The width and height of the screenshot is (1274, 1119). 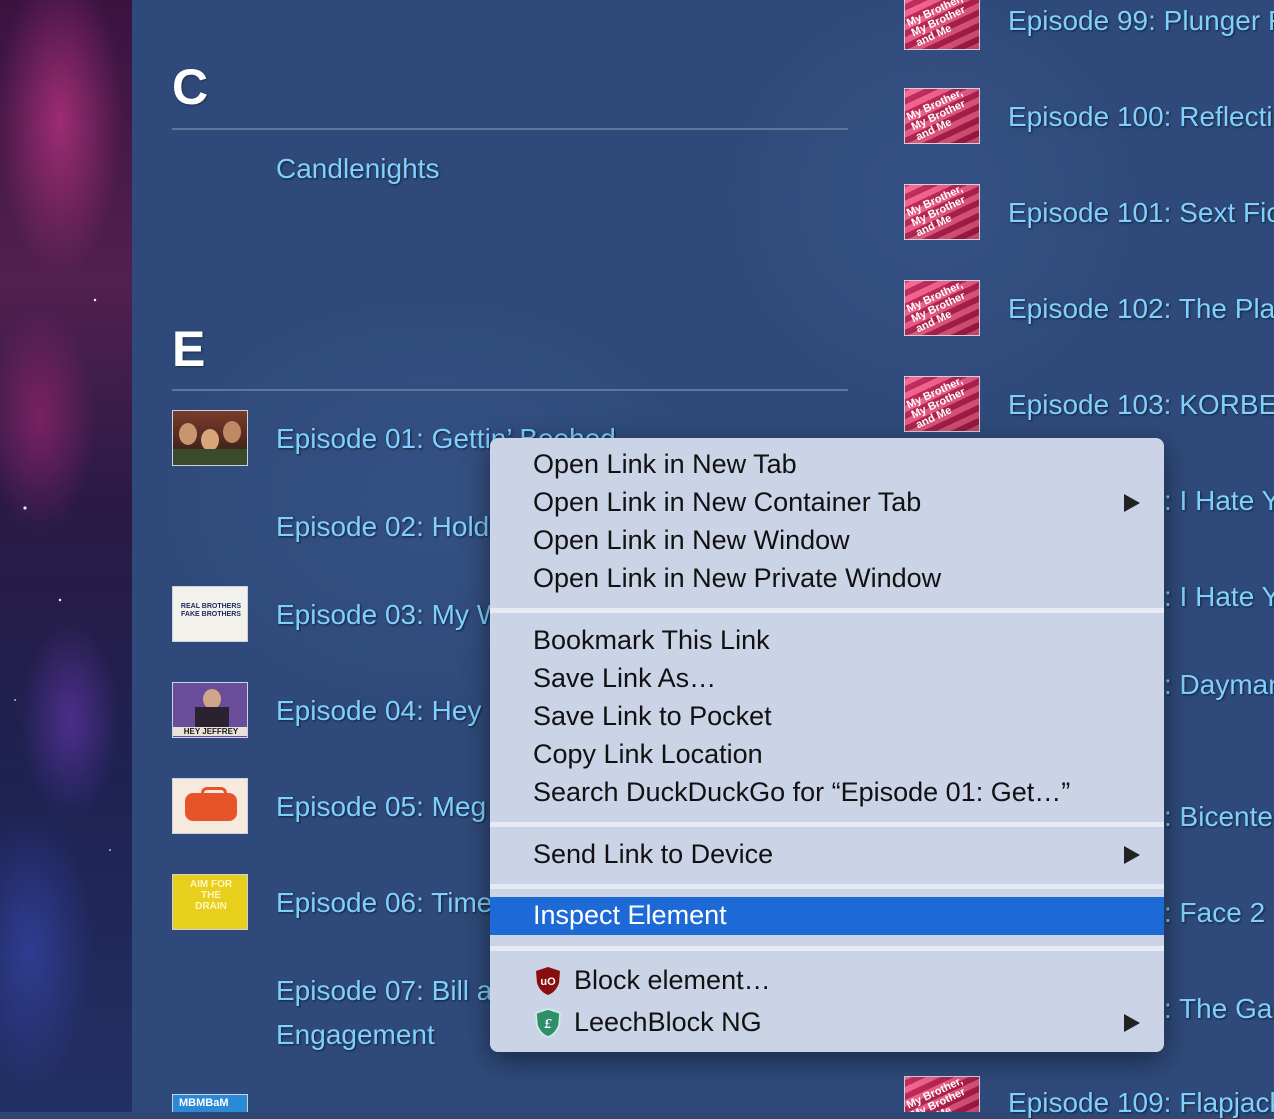 I want to click on link-episode-108b: : The Gar, so click(x=1219, y=1009).